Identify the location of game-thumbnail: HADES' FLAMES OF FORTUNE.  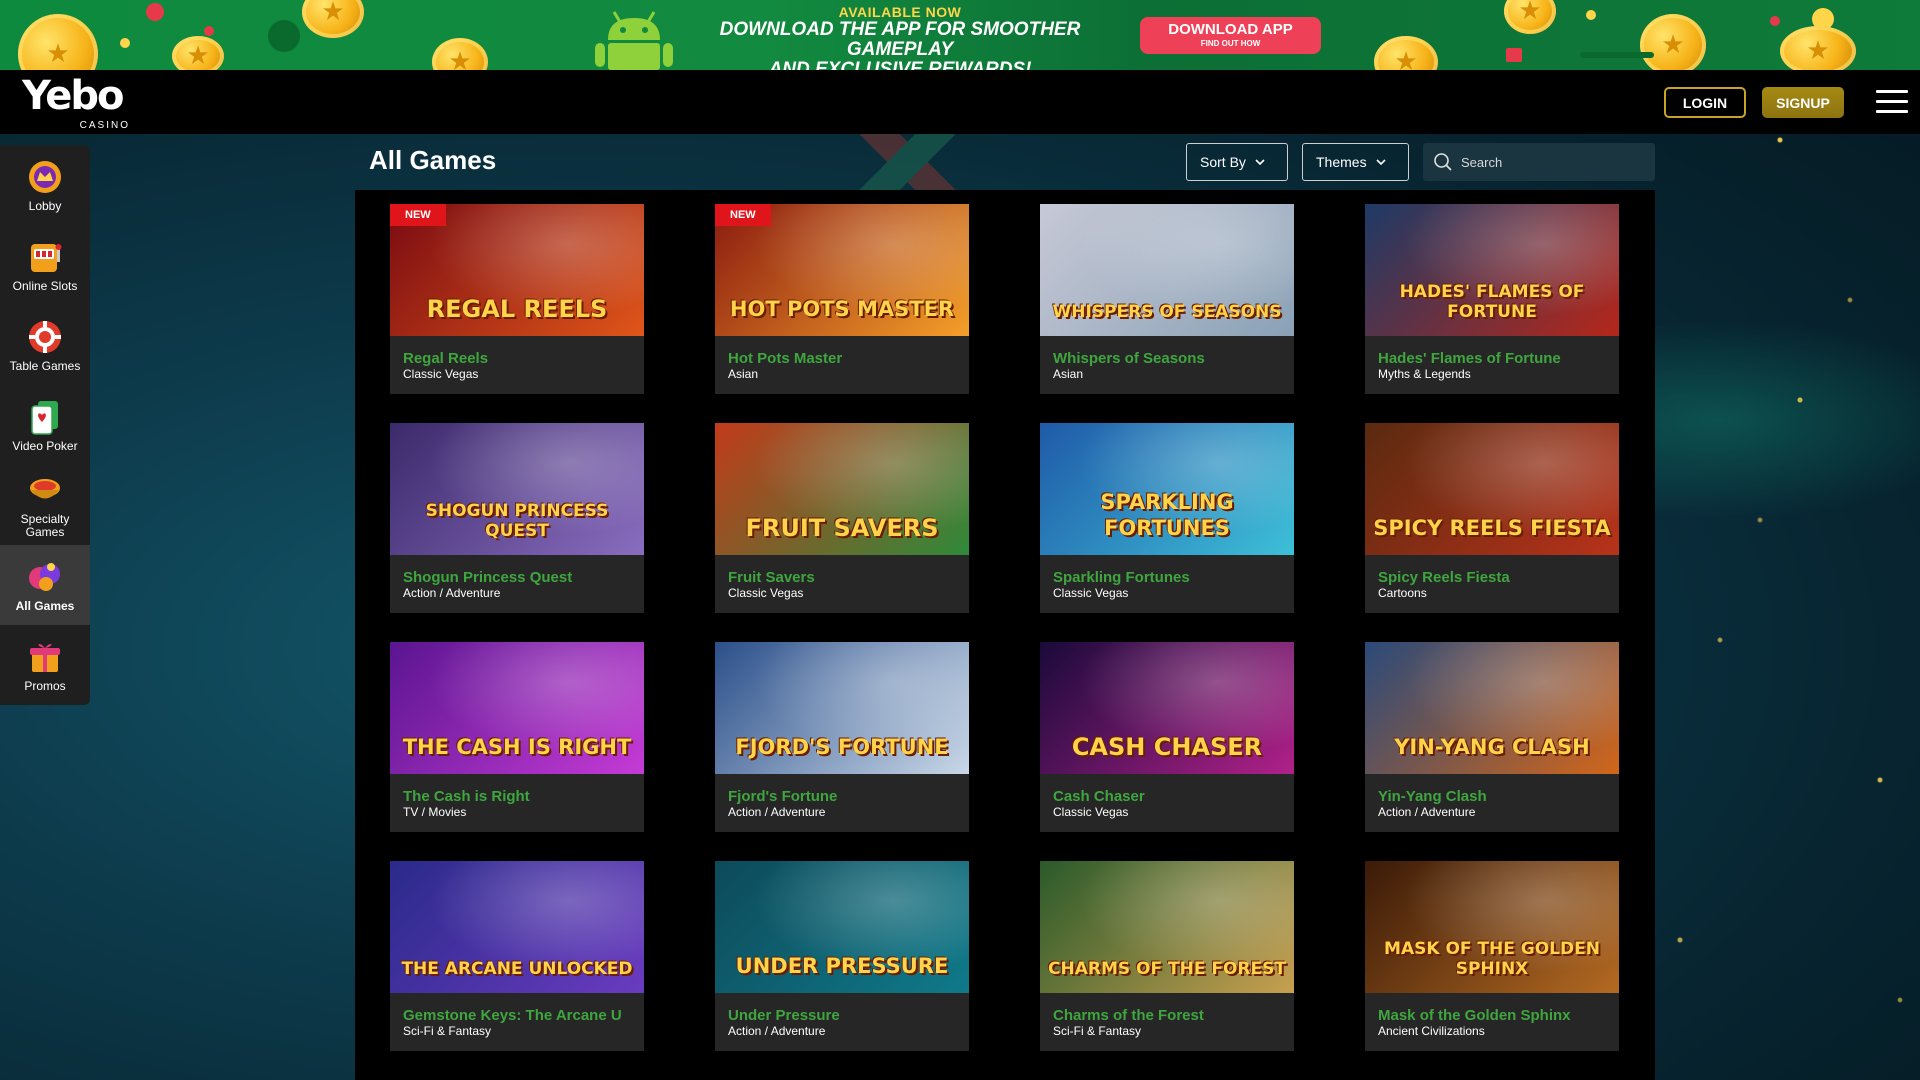
(1492, 270).